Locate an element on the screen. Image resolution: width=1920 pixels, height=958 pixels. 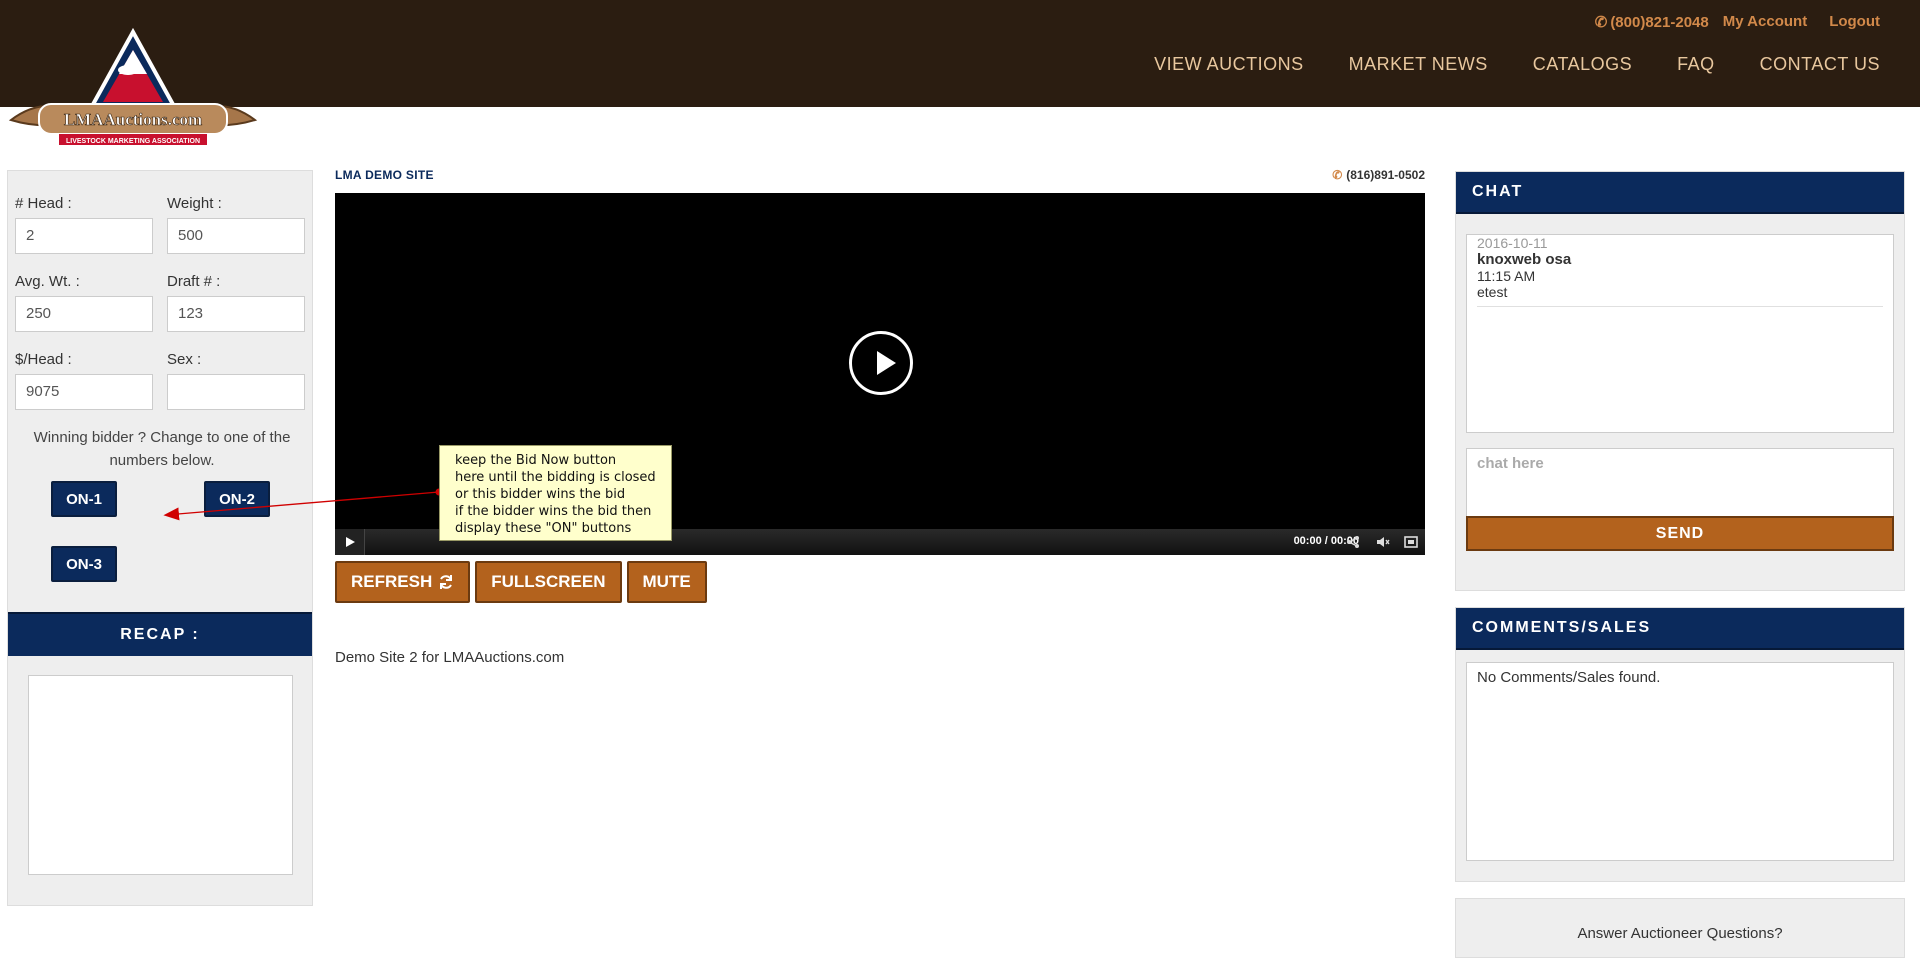
sex-field-group: Sex : is located at coordinates (236, 380).